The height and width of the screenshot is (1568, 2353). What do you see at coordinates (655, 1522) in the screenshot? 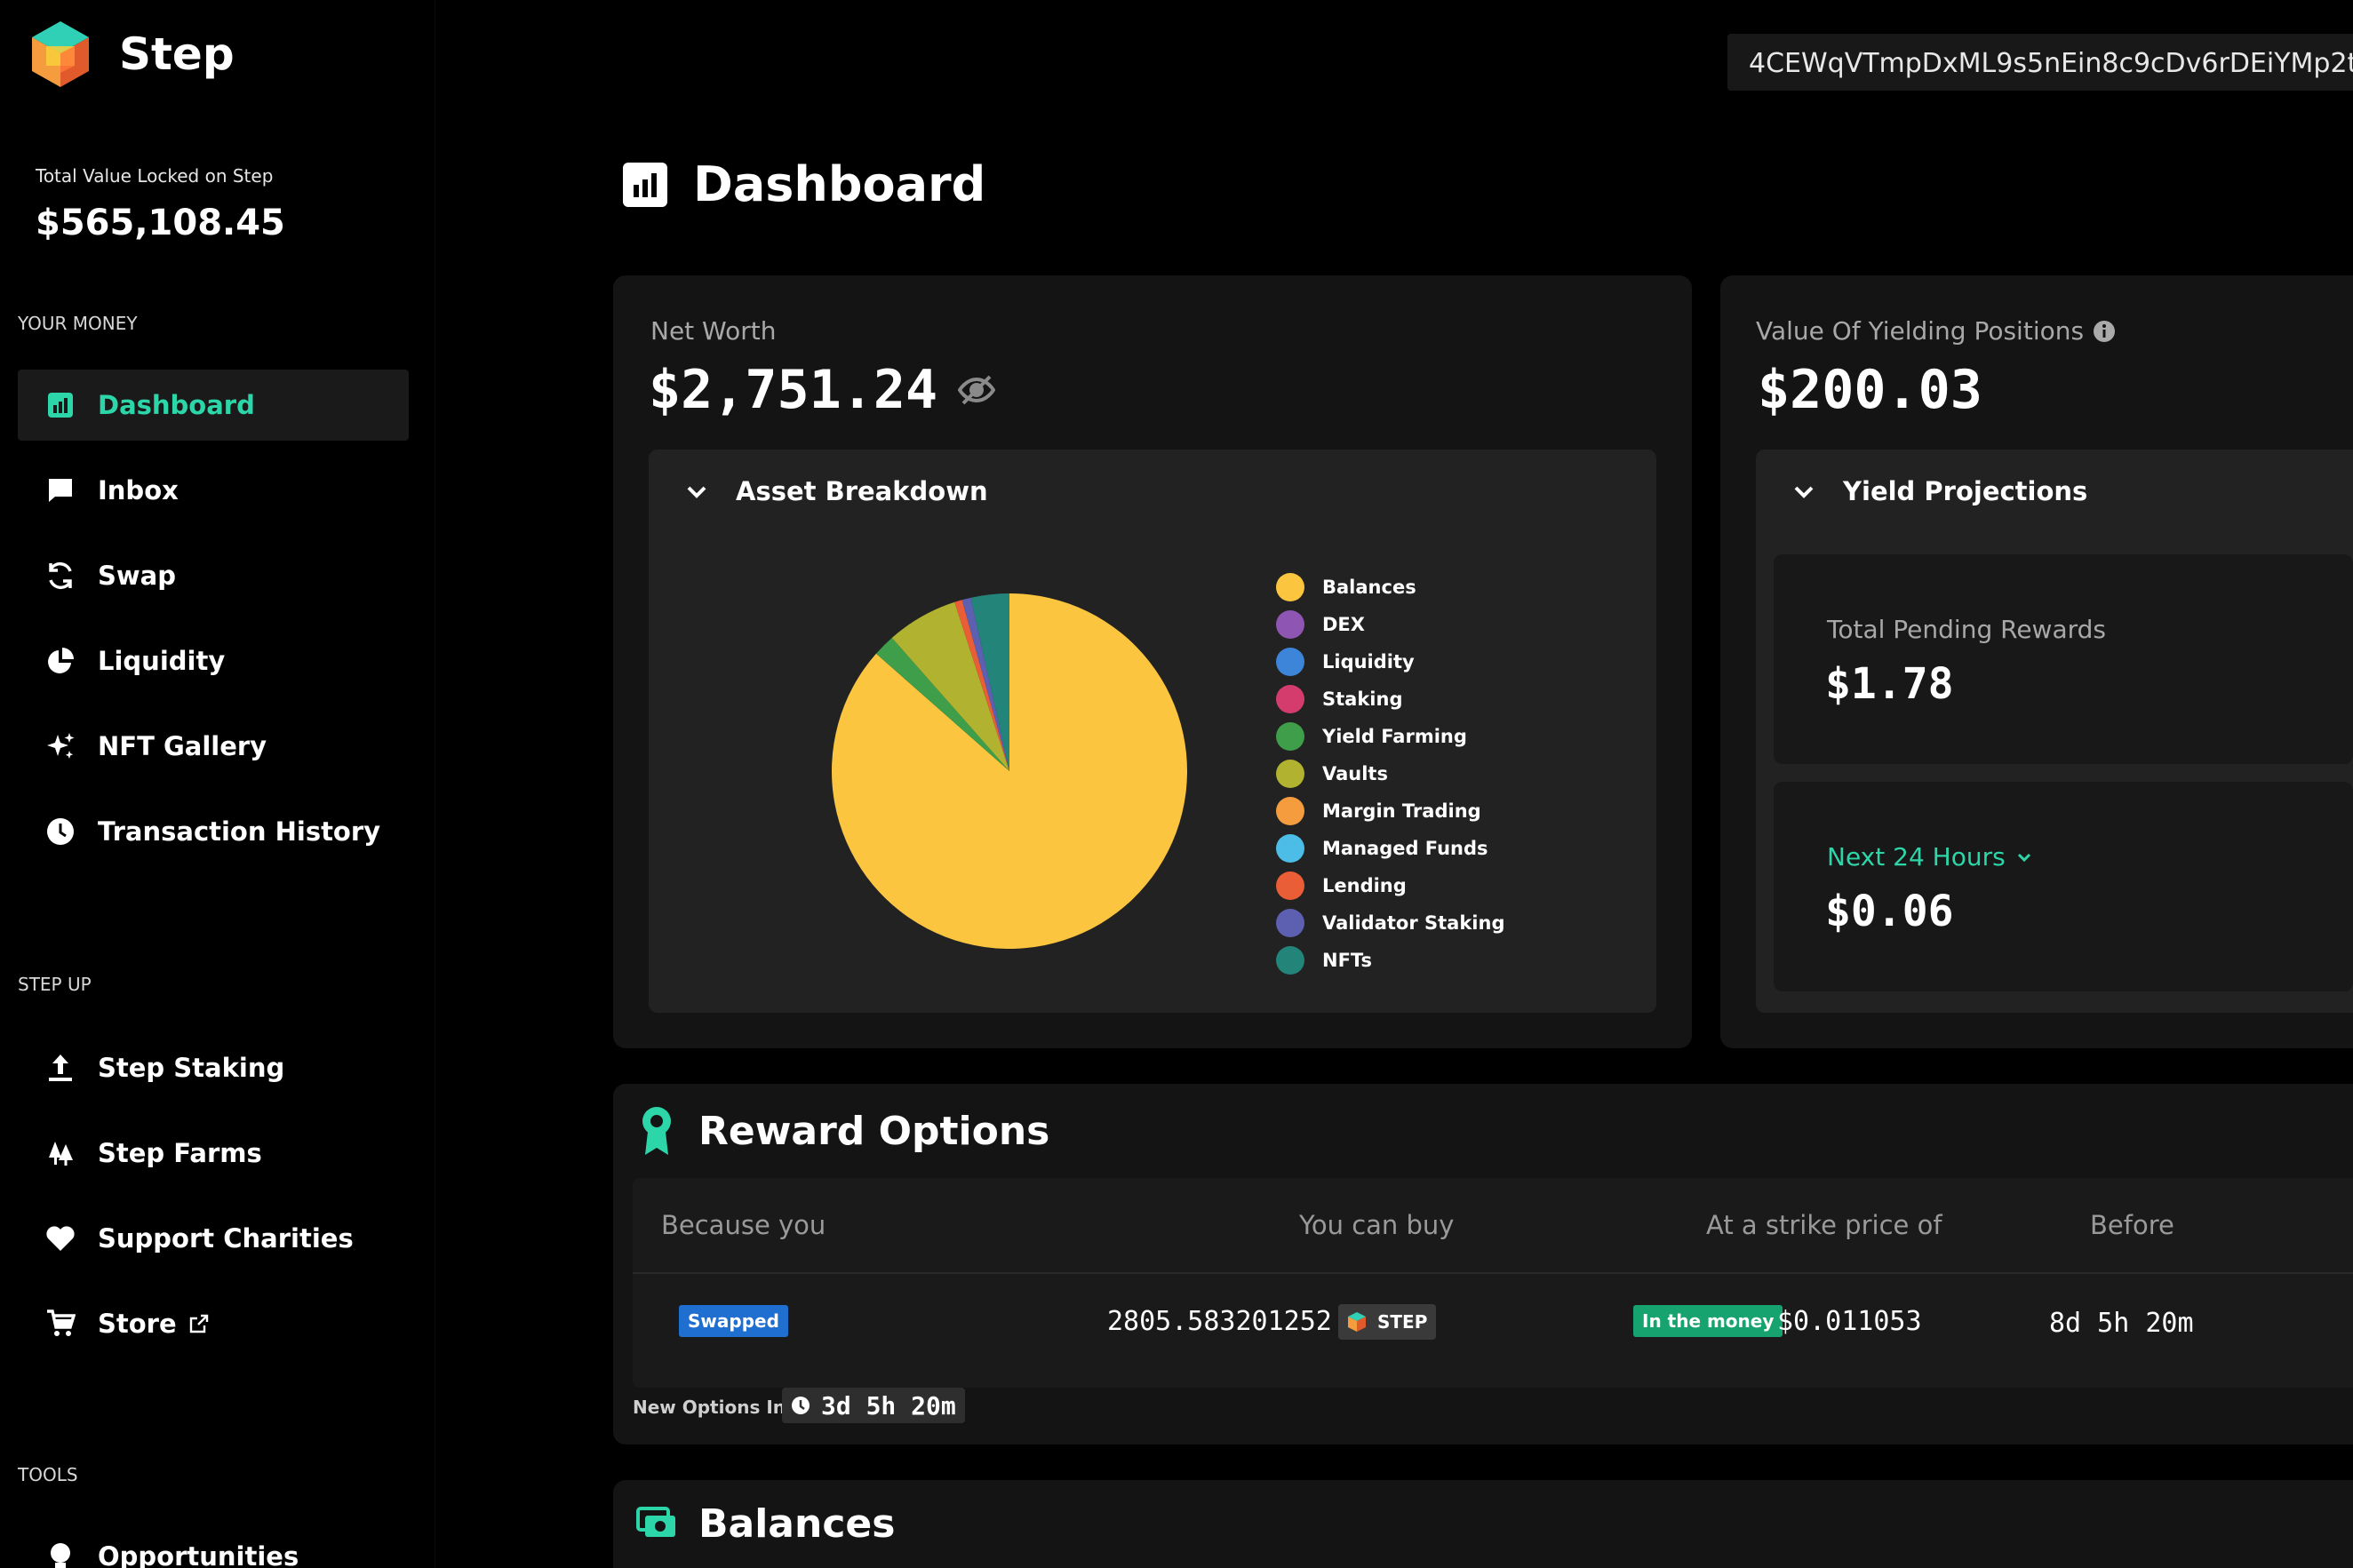
I see `cash-icon` at bounding box center [655, 1522].